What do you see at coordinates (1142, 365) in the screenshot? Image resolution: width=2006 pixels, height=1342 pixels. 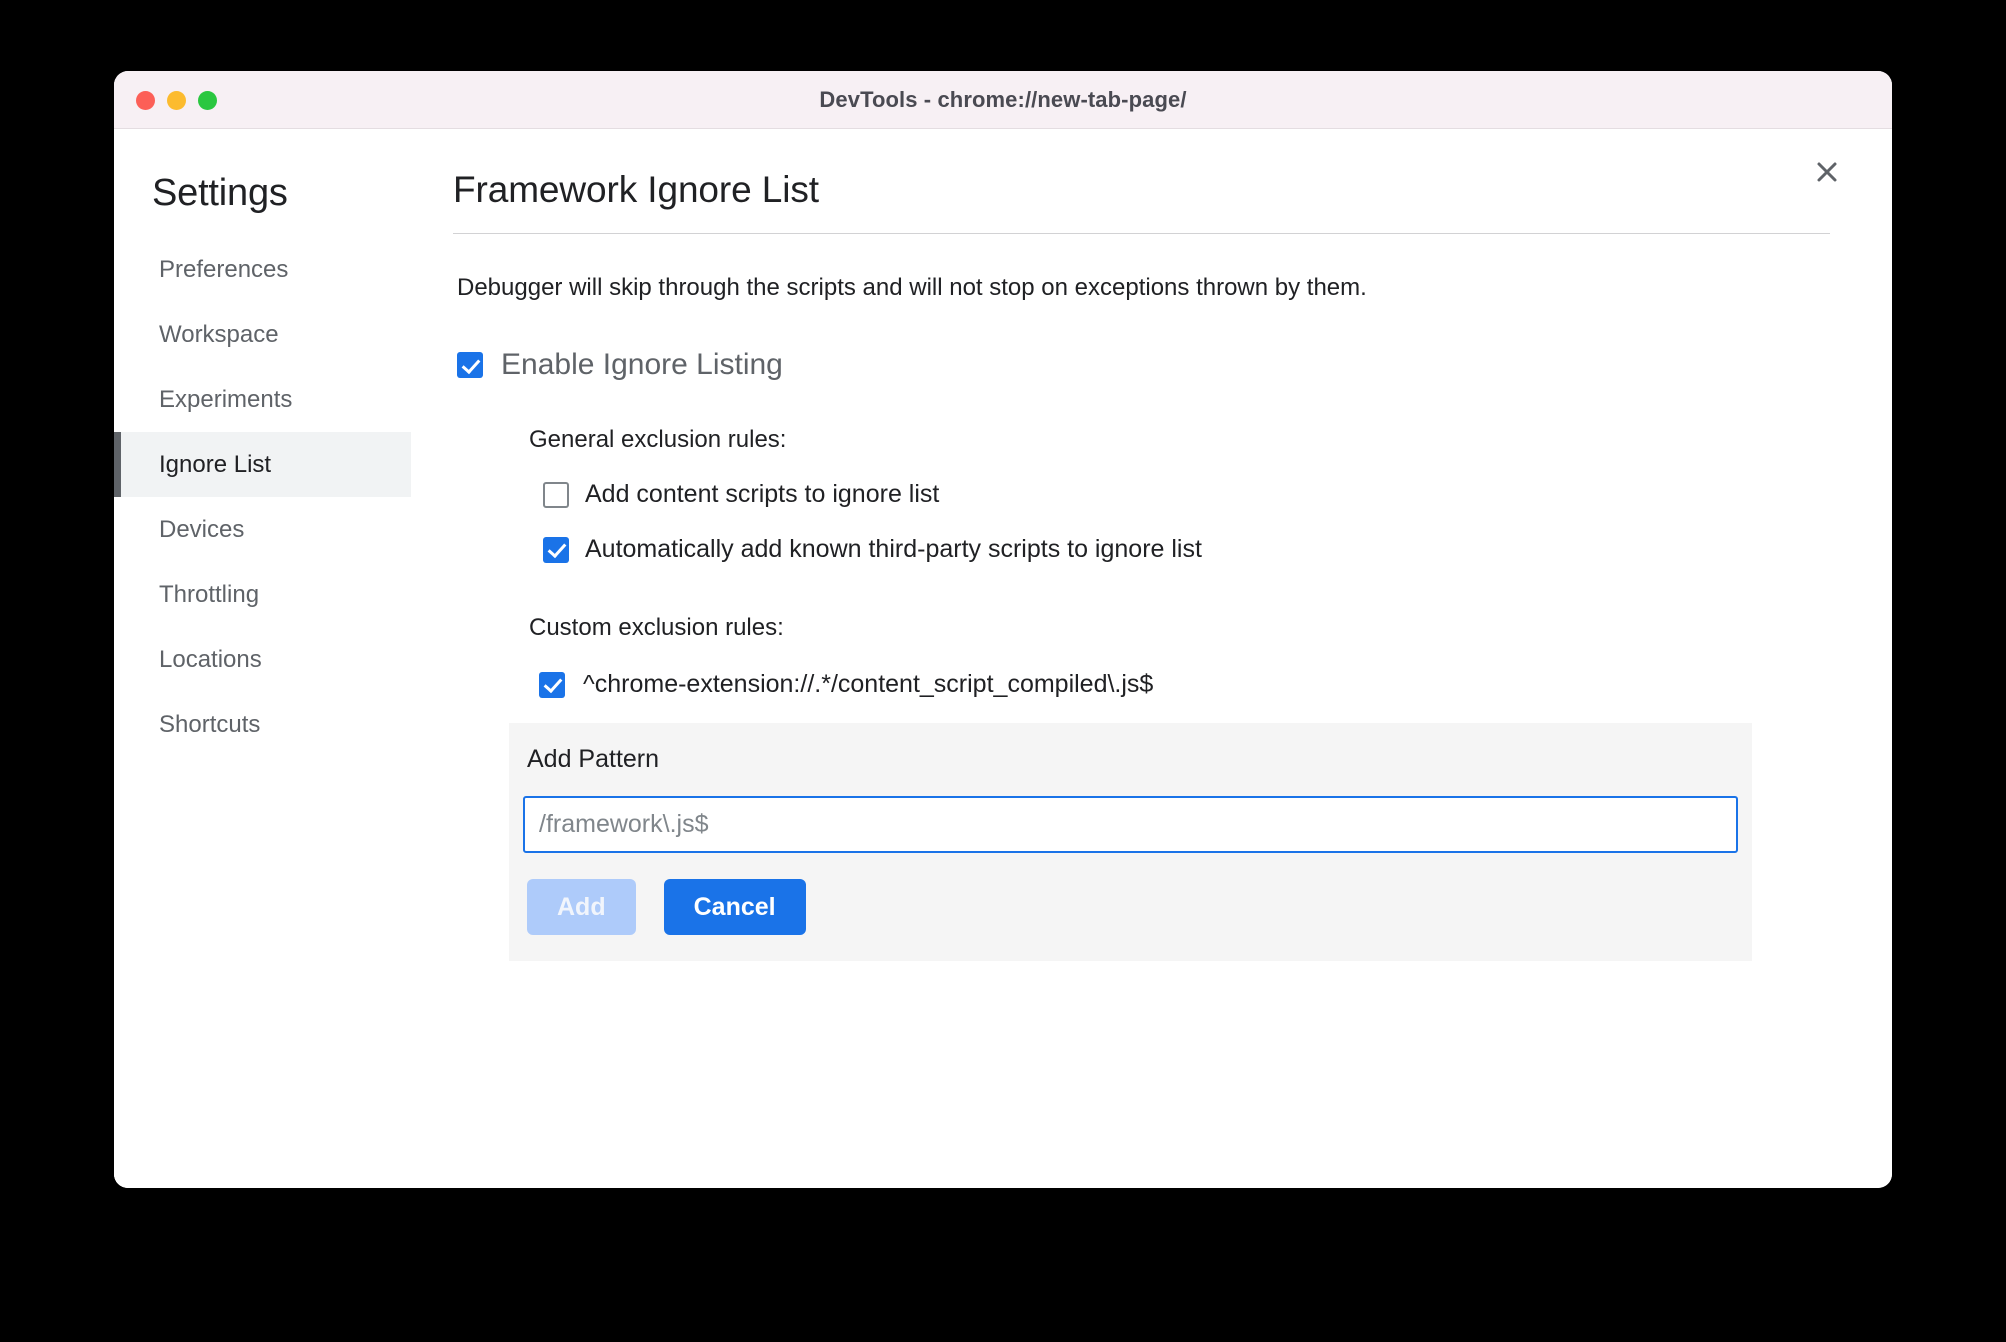 I see `enable-ignore-listing-row: Enable Ignore Listing` at bounding box center [1142, 365].